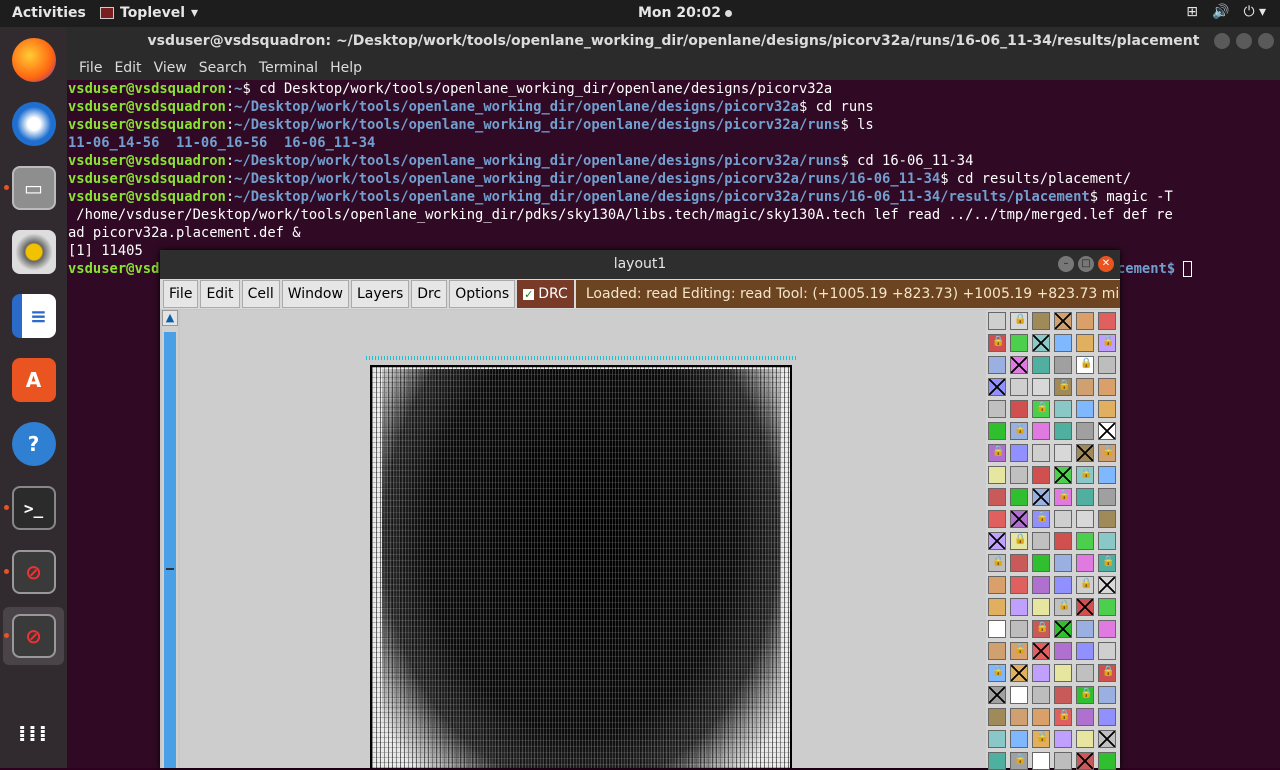 The height and width of the screenshot is (770, 1280). What do you see at coordinates (149, 13) in the screenshot?
I see `app-menu: Toplevel ▾` at bounding box center [149, 13].